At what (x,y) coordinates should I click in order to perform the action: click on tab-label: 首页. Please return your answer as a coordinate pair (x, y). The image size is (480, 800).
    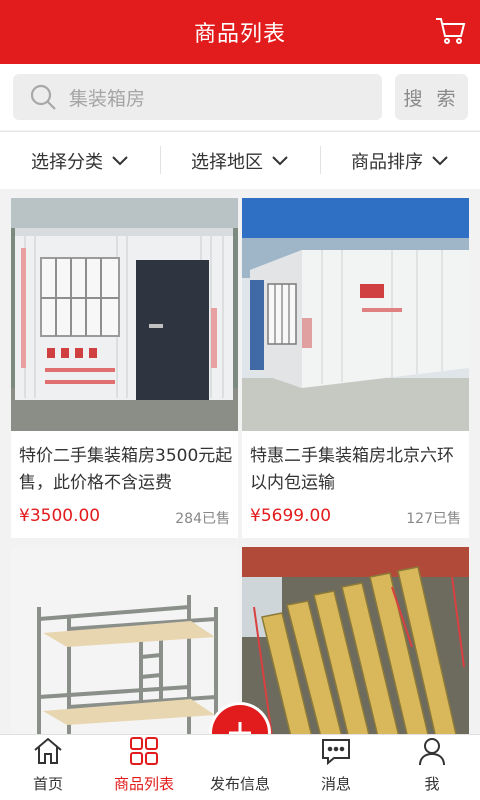
    Looking at the image, I should click on (47, 784).